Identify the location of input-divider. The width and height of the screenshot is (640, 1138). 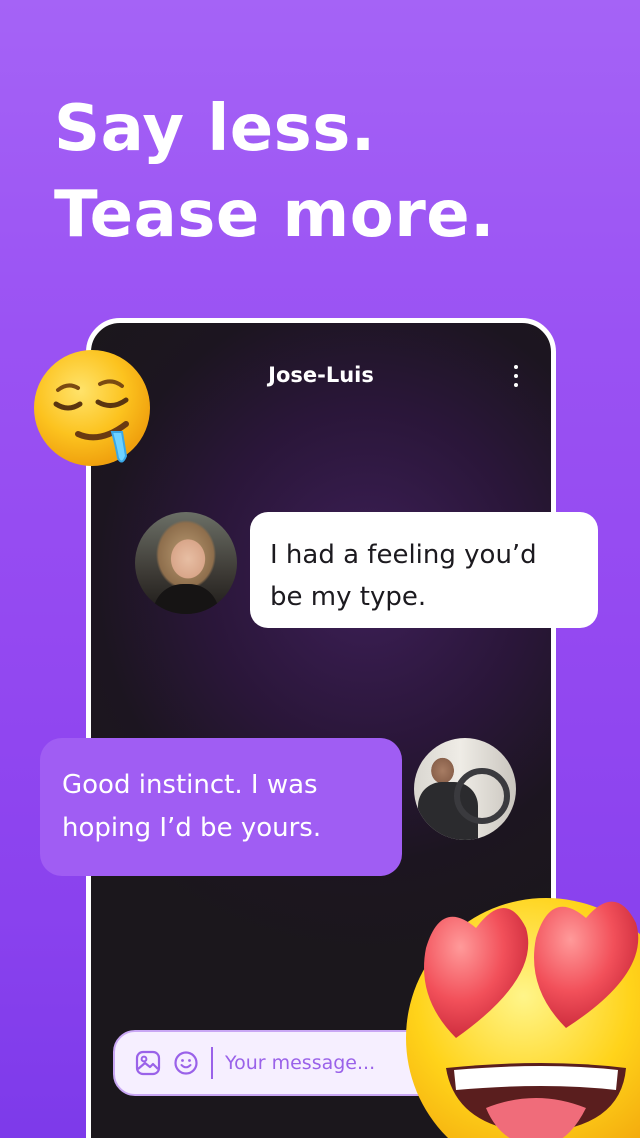
(212, 1063).